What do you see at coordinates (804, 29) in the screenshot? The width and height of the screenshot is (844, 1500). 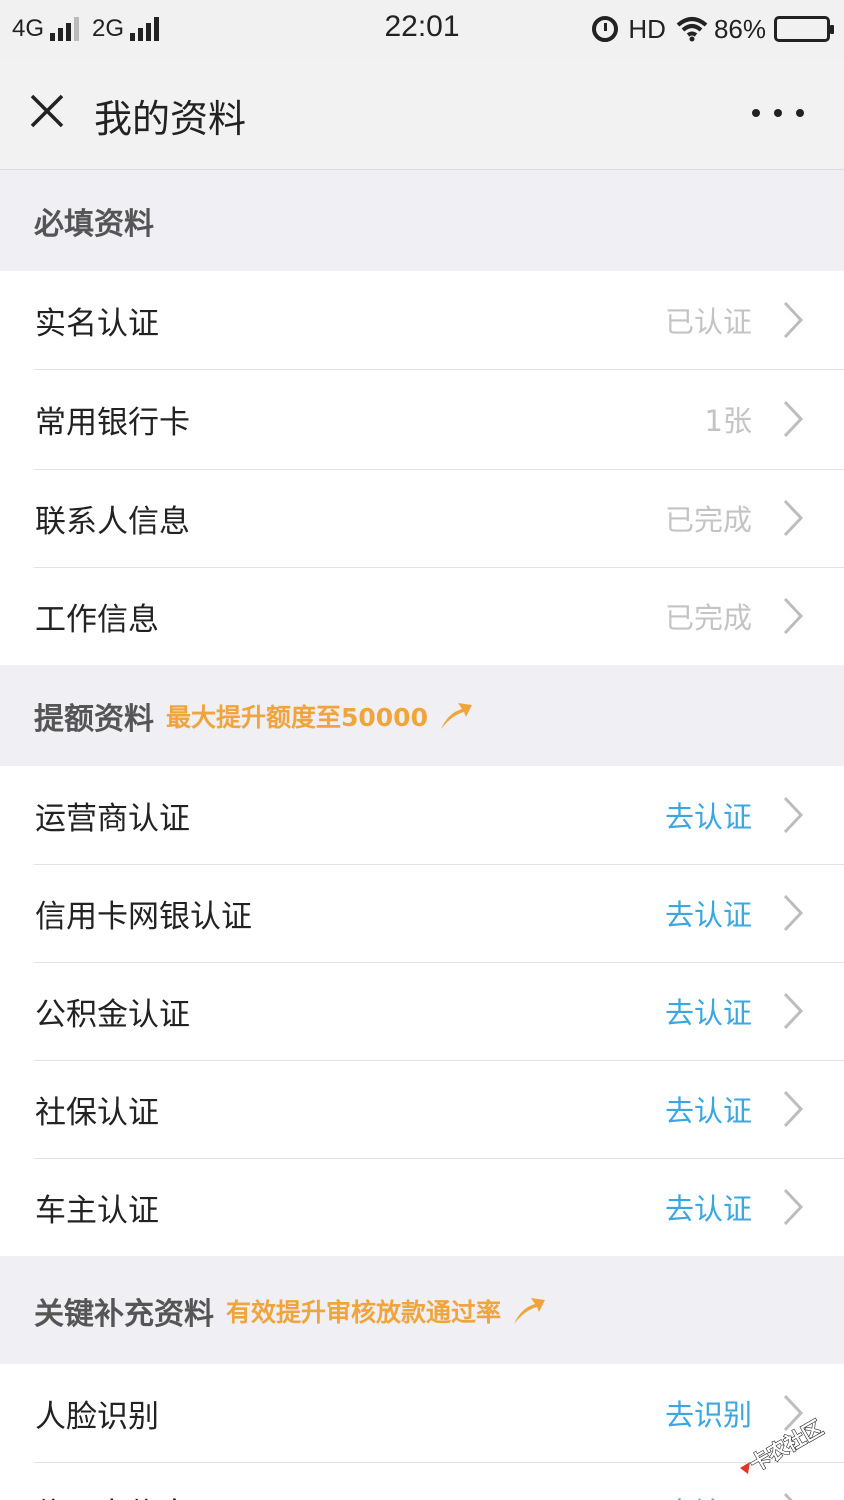 I see `battery-icon` at bounding box center [804, 29].